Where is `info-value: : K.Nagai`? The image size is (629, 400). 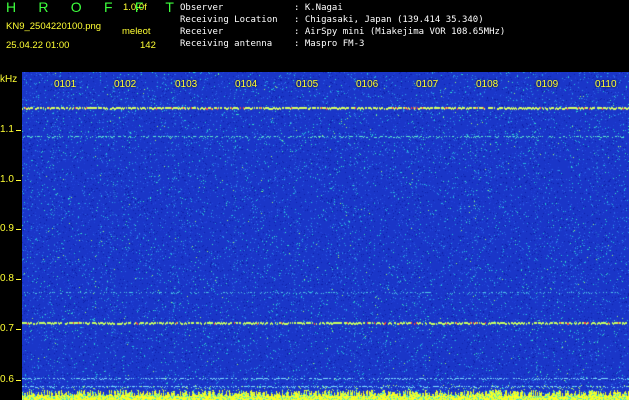
info-value: : K.Nagai is located at coordinates (318, 8).